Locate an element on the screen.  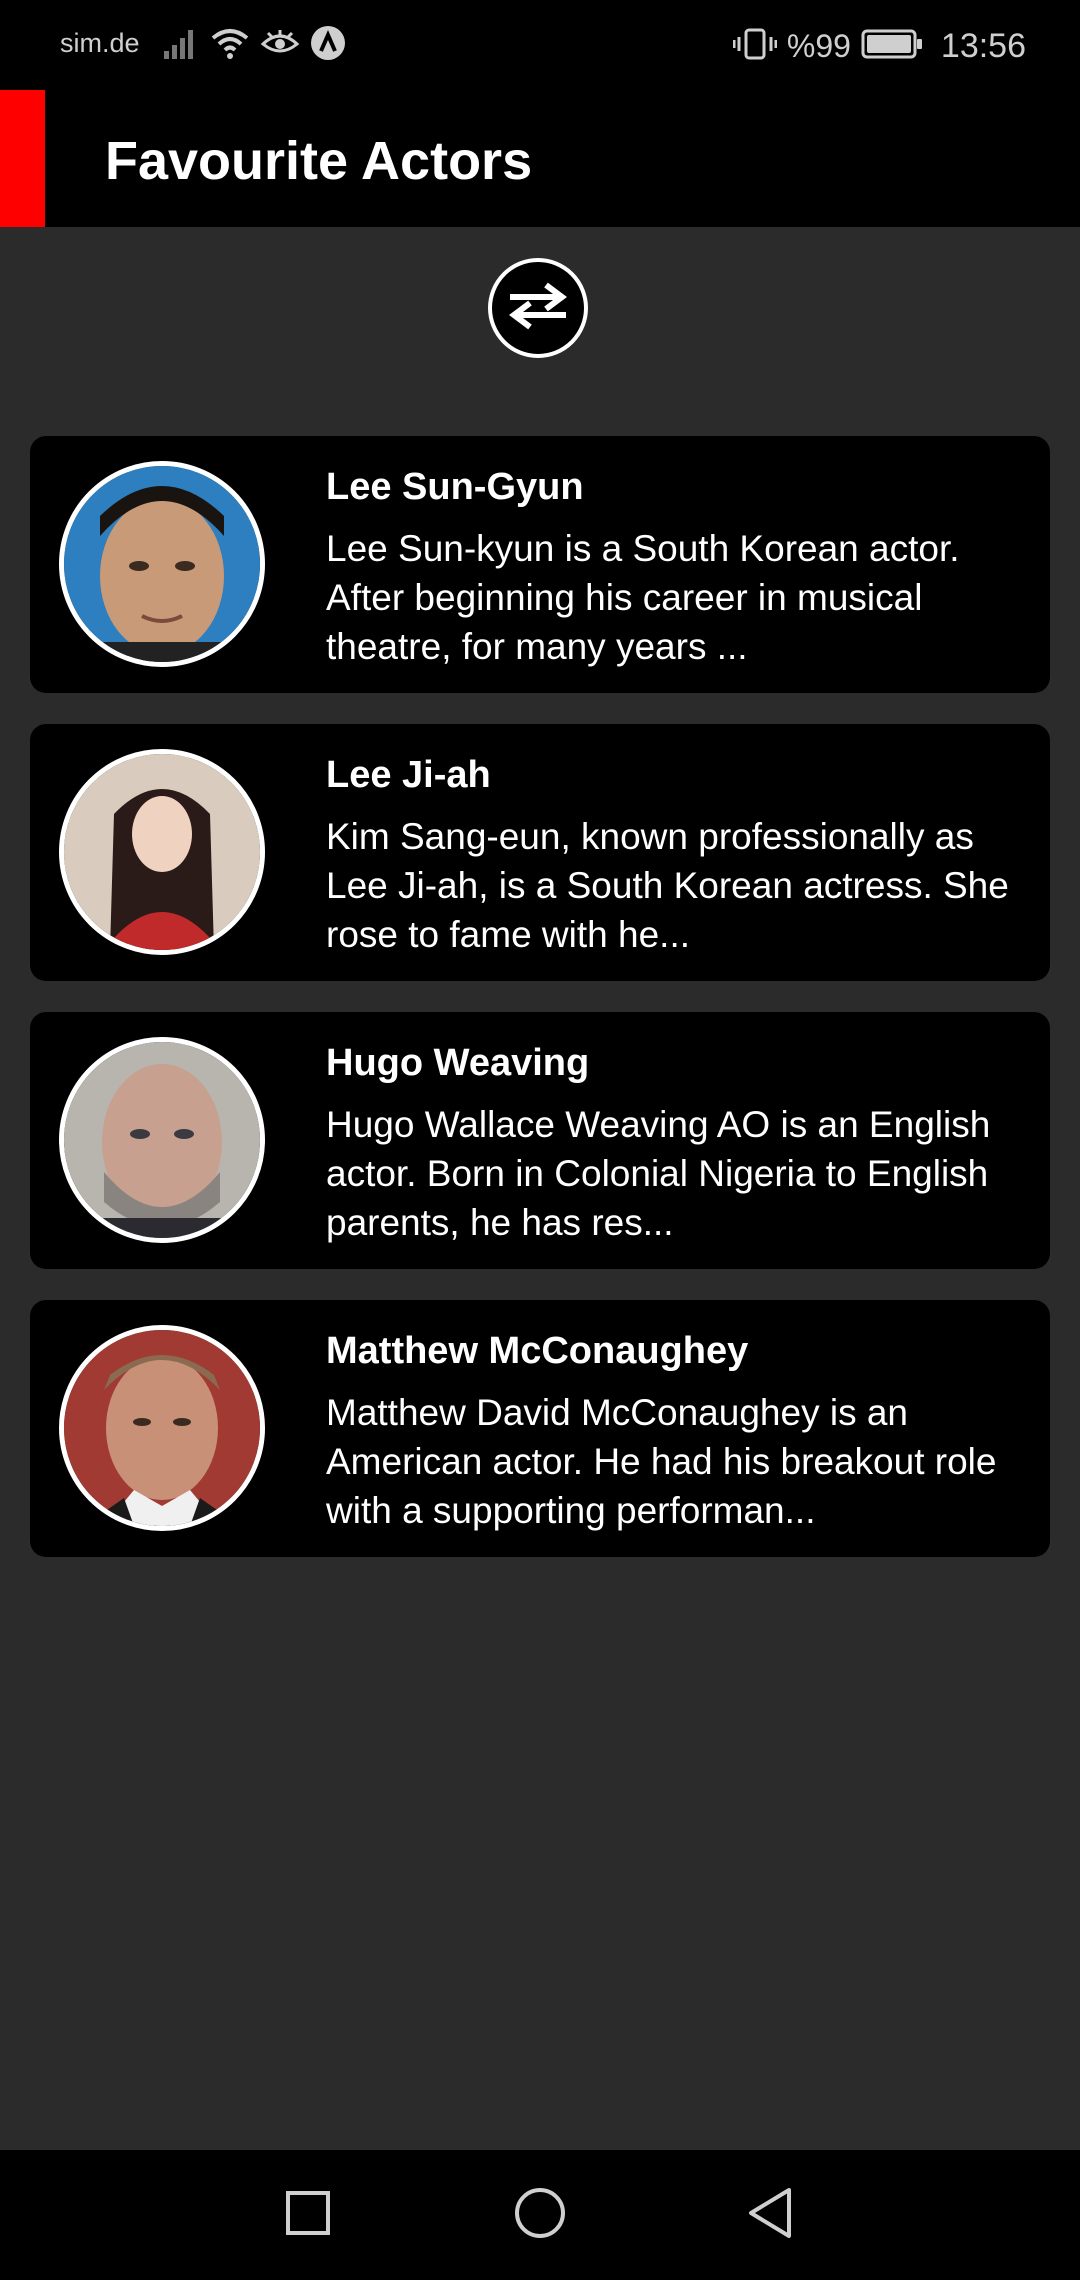
eye-icon is located at coordinates (280, 45).